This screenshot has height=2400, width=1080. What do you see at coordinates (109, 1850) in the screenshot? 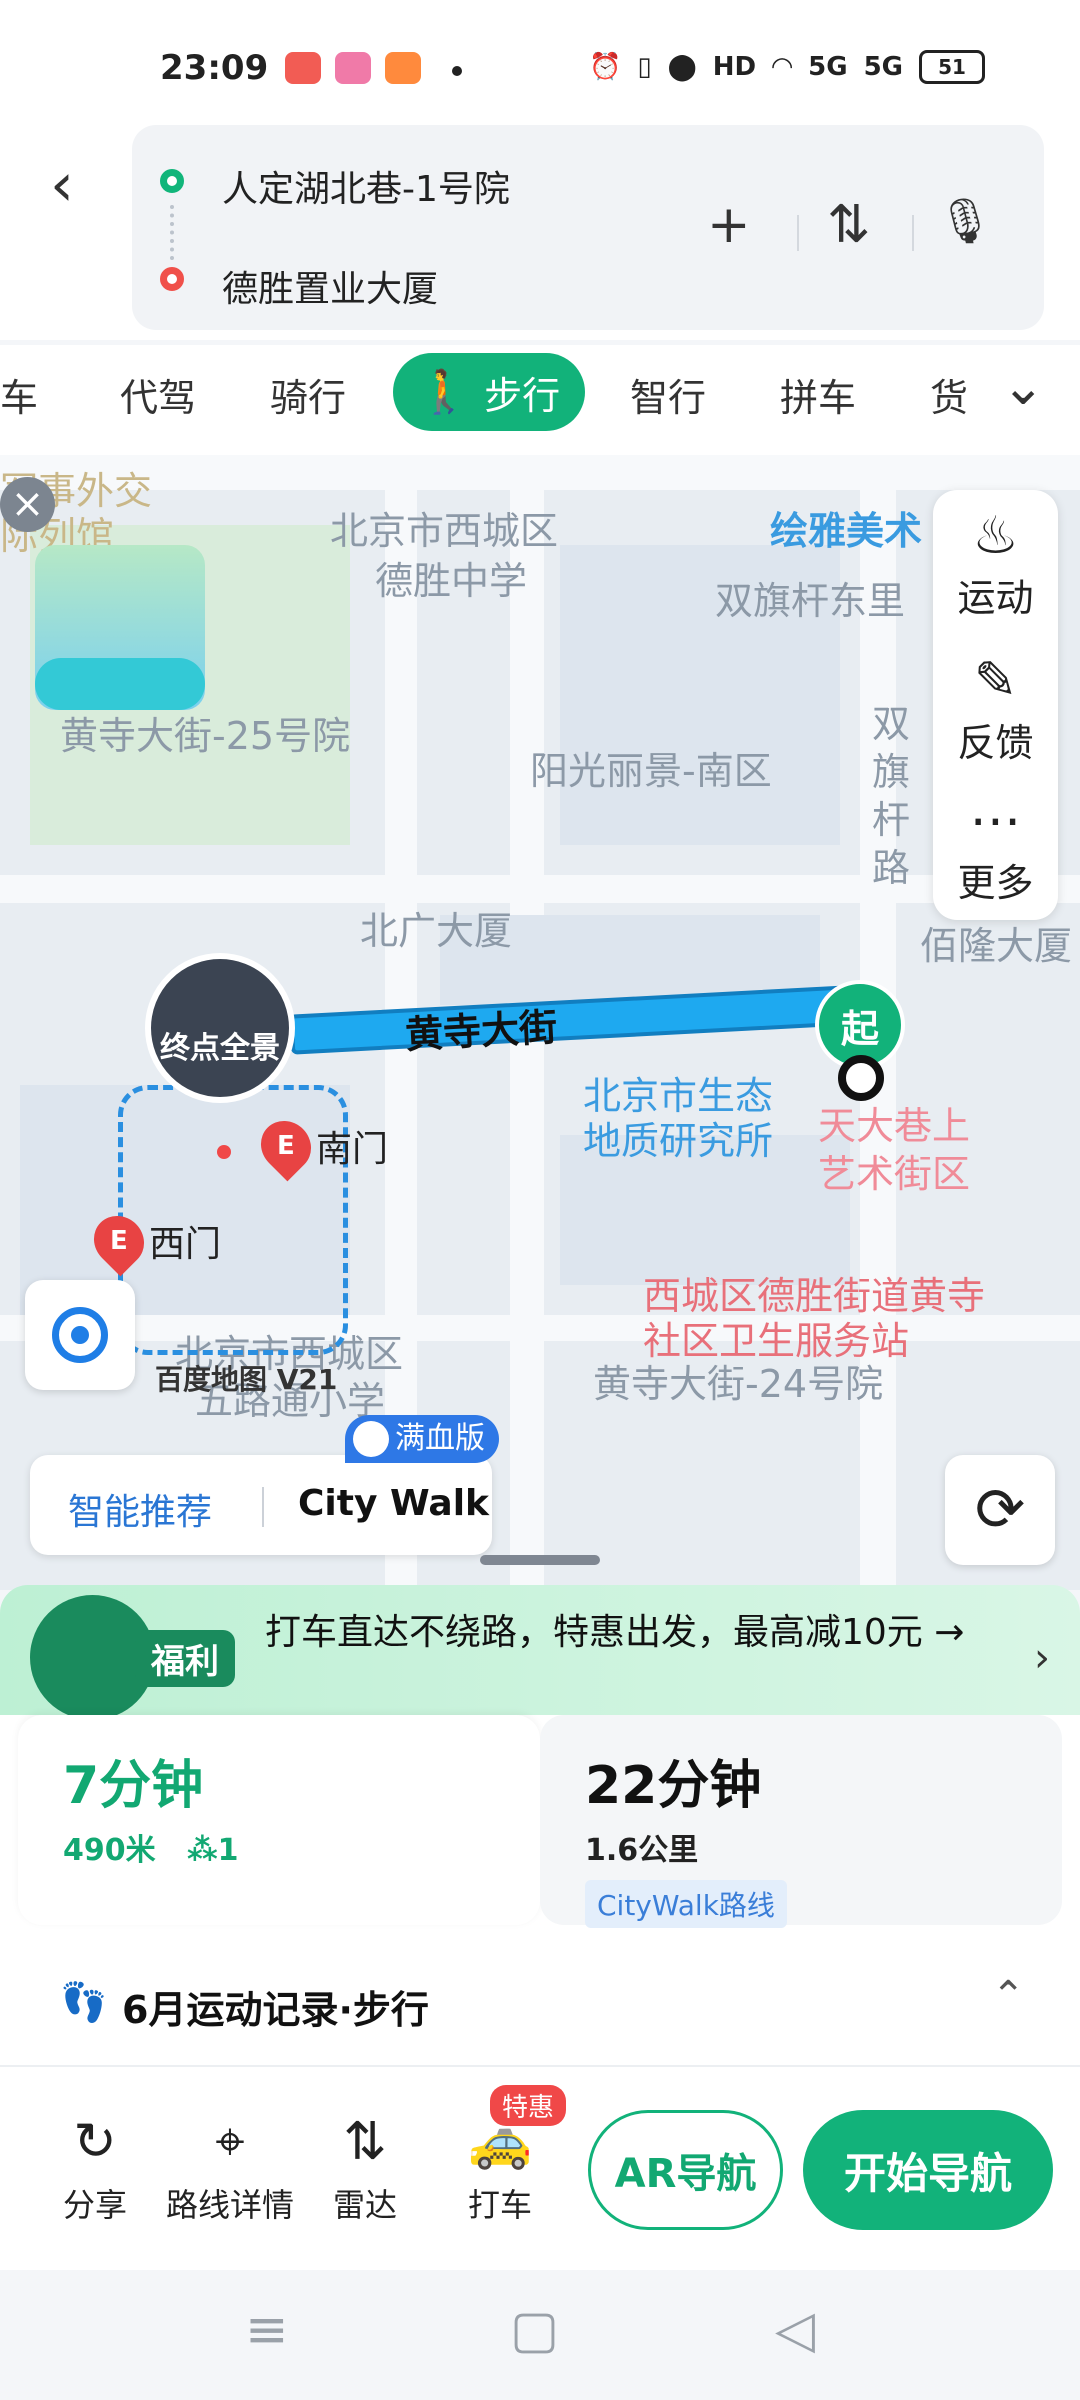
I see `distance-value: 490米` at bounding box center [109, 1850].